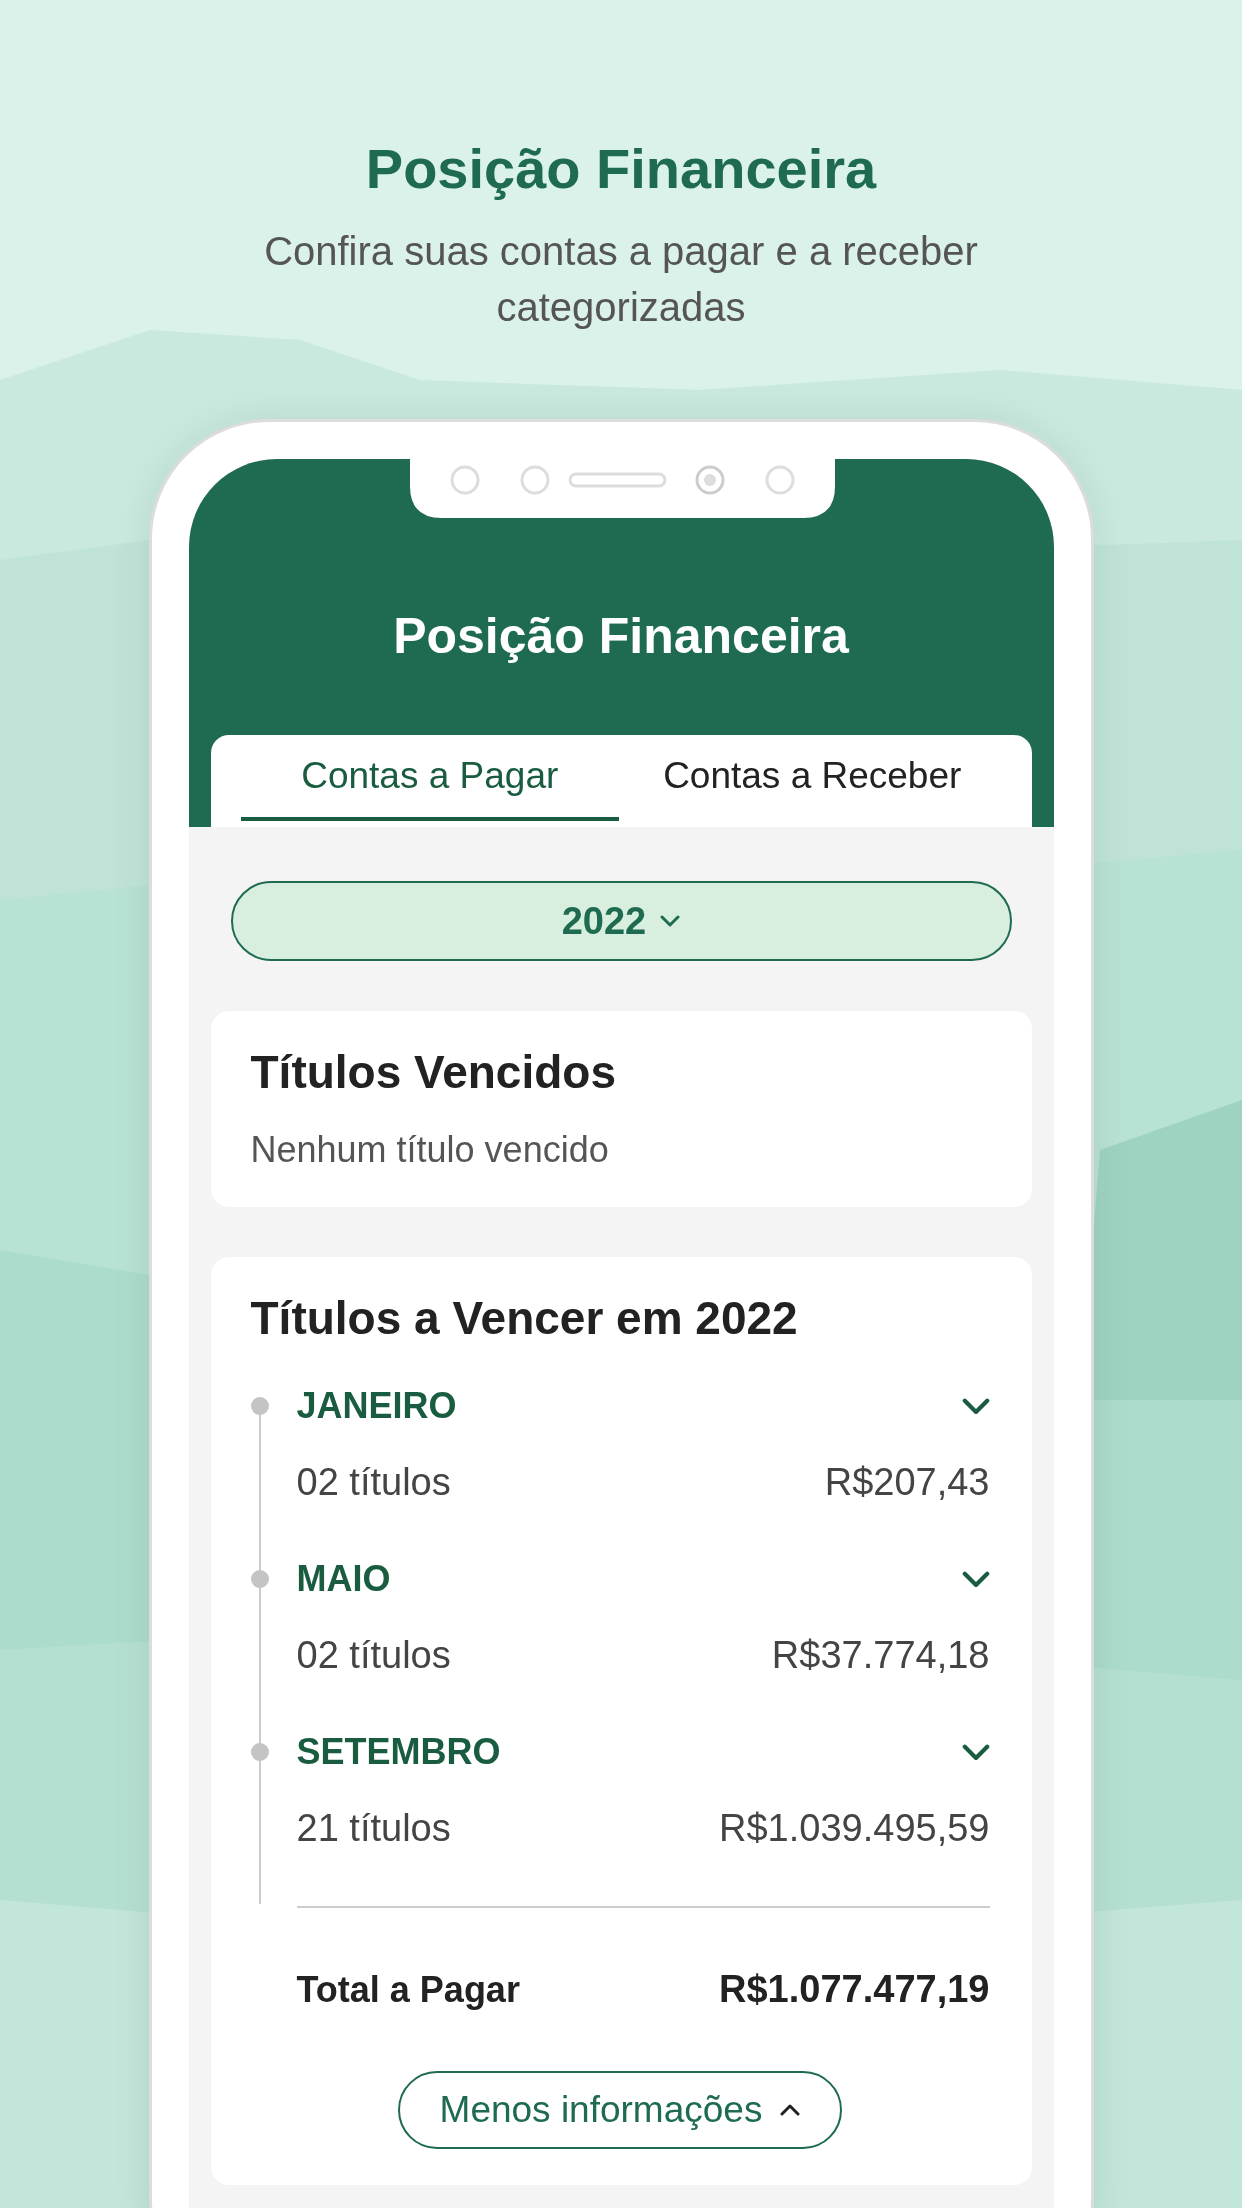 The image size is (1242, 2208). Describe the element at coordinates (790, 2110) in the screenshot. I see `chevron-up-icon` at that location.